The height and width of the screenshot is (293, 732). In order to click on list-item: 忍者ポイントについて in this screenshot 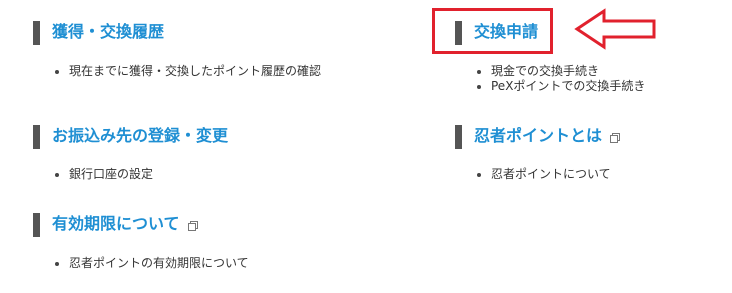, I will do `click(542, 174)`.